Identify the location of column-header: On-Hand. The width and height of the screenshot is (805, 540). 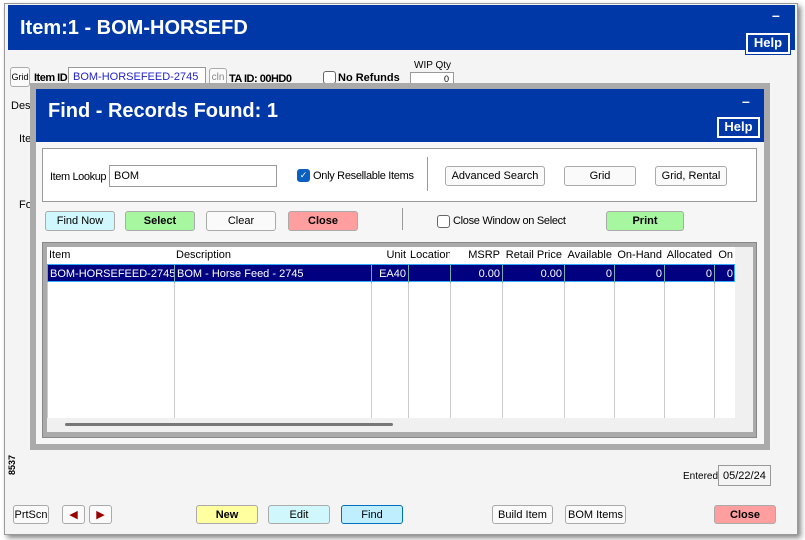
(639, 255).